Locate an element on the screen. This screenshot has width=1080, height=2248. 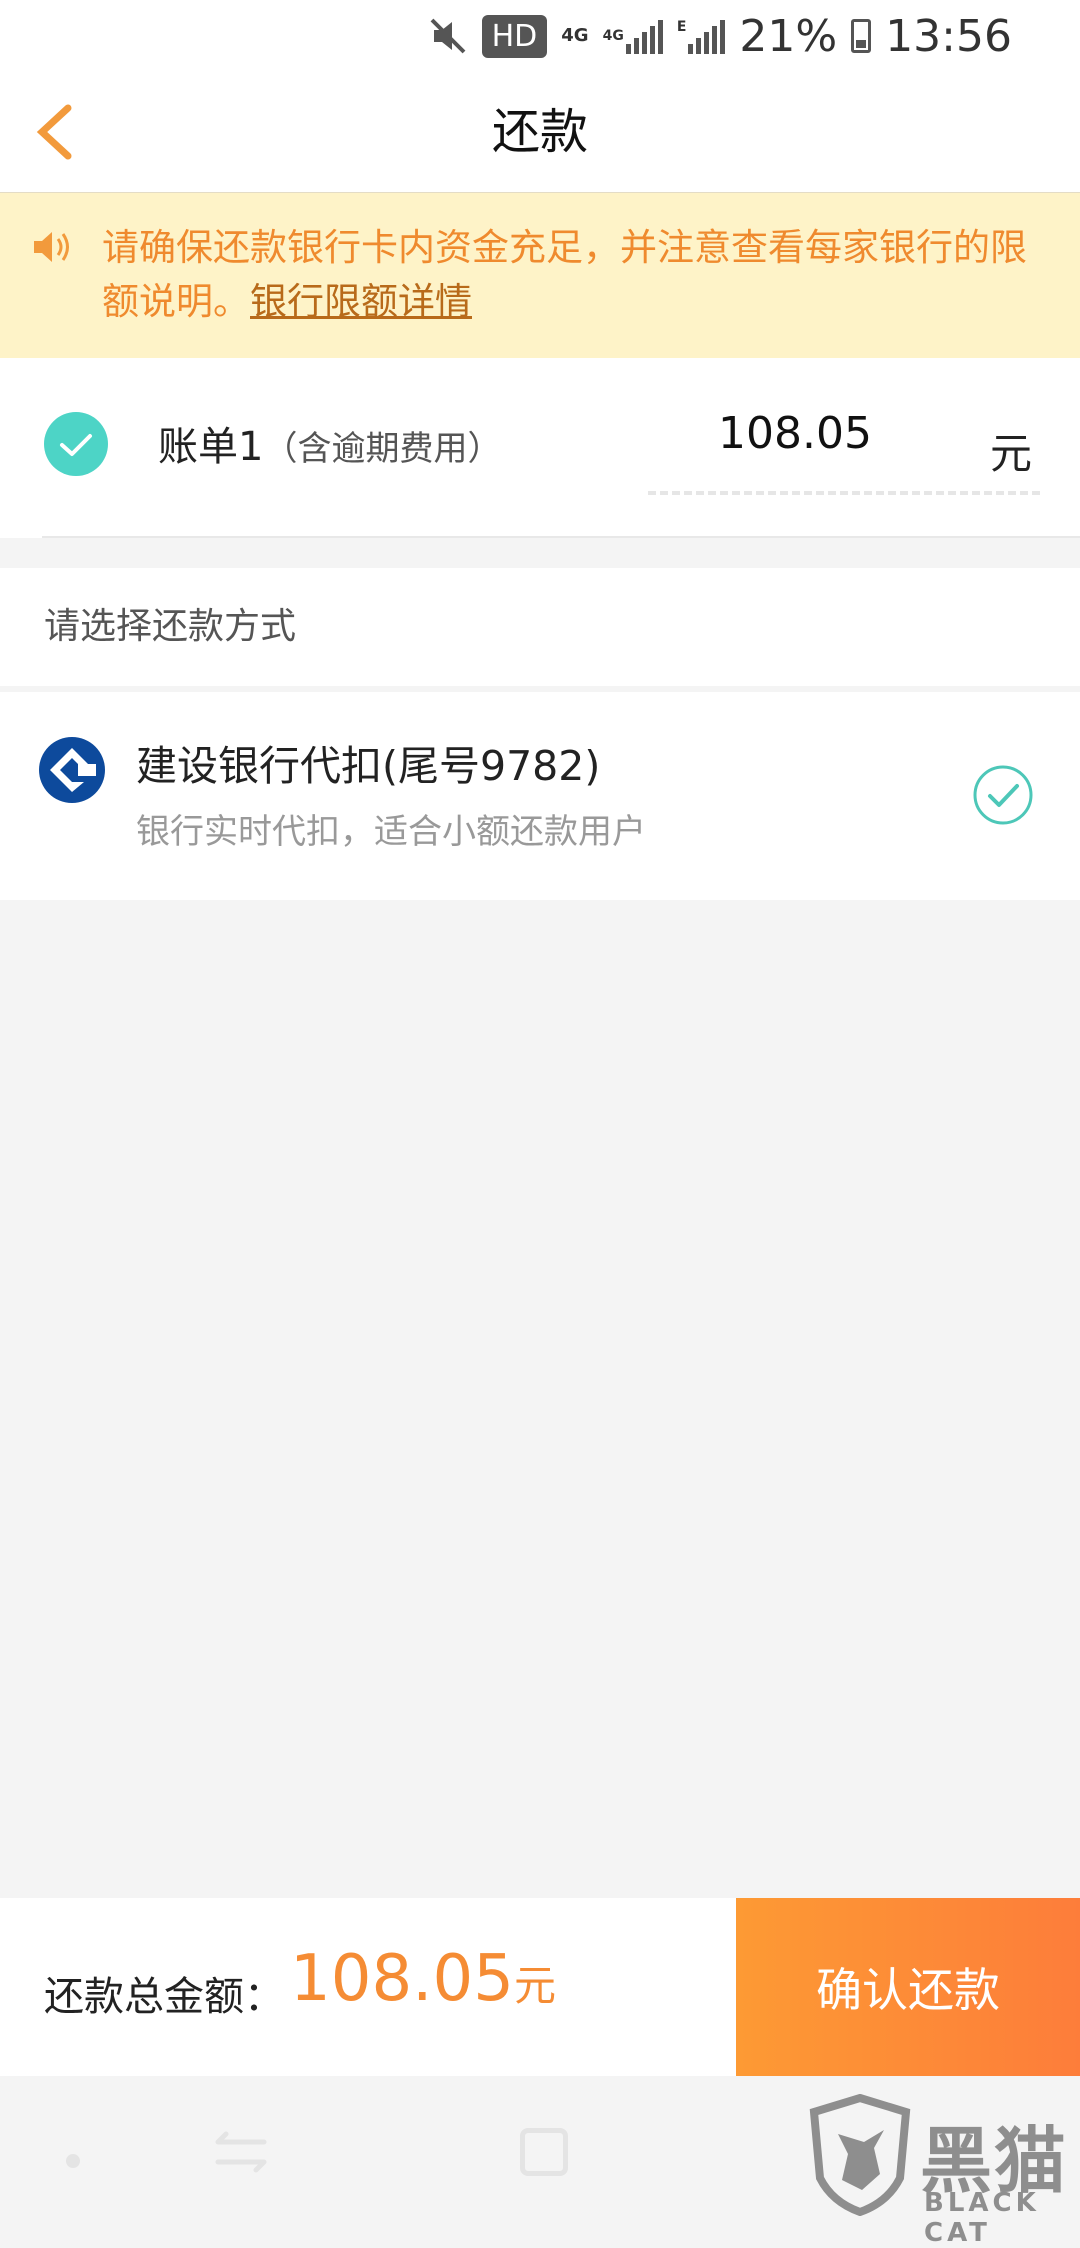
total-unit: 元 is located at coordinates (534, 1985).